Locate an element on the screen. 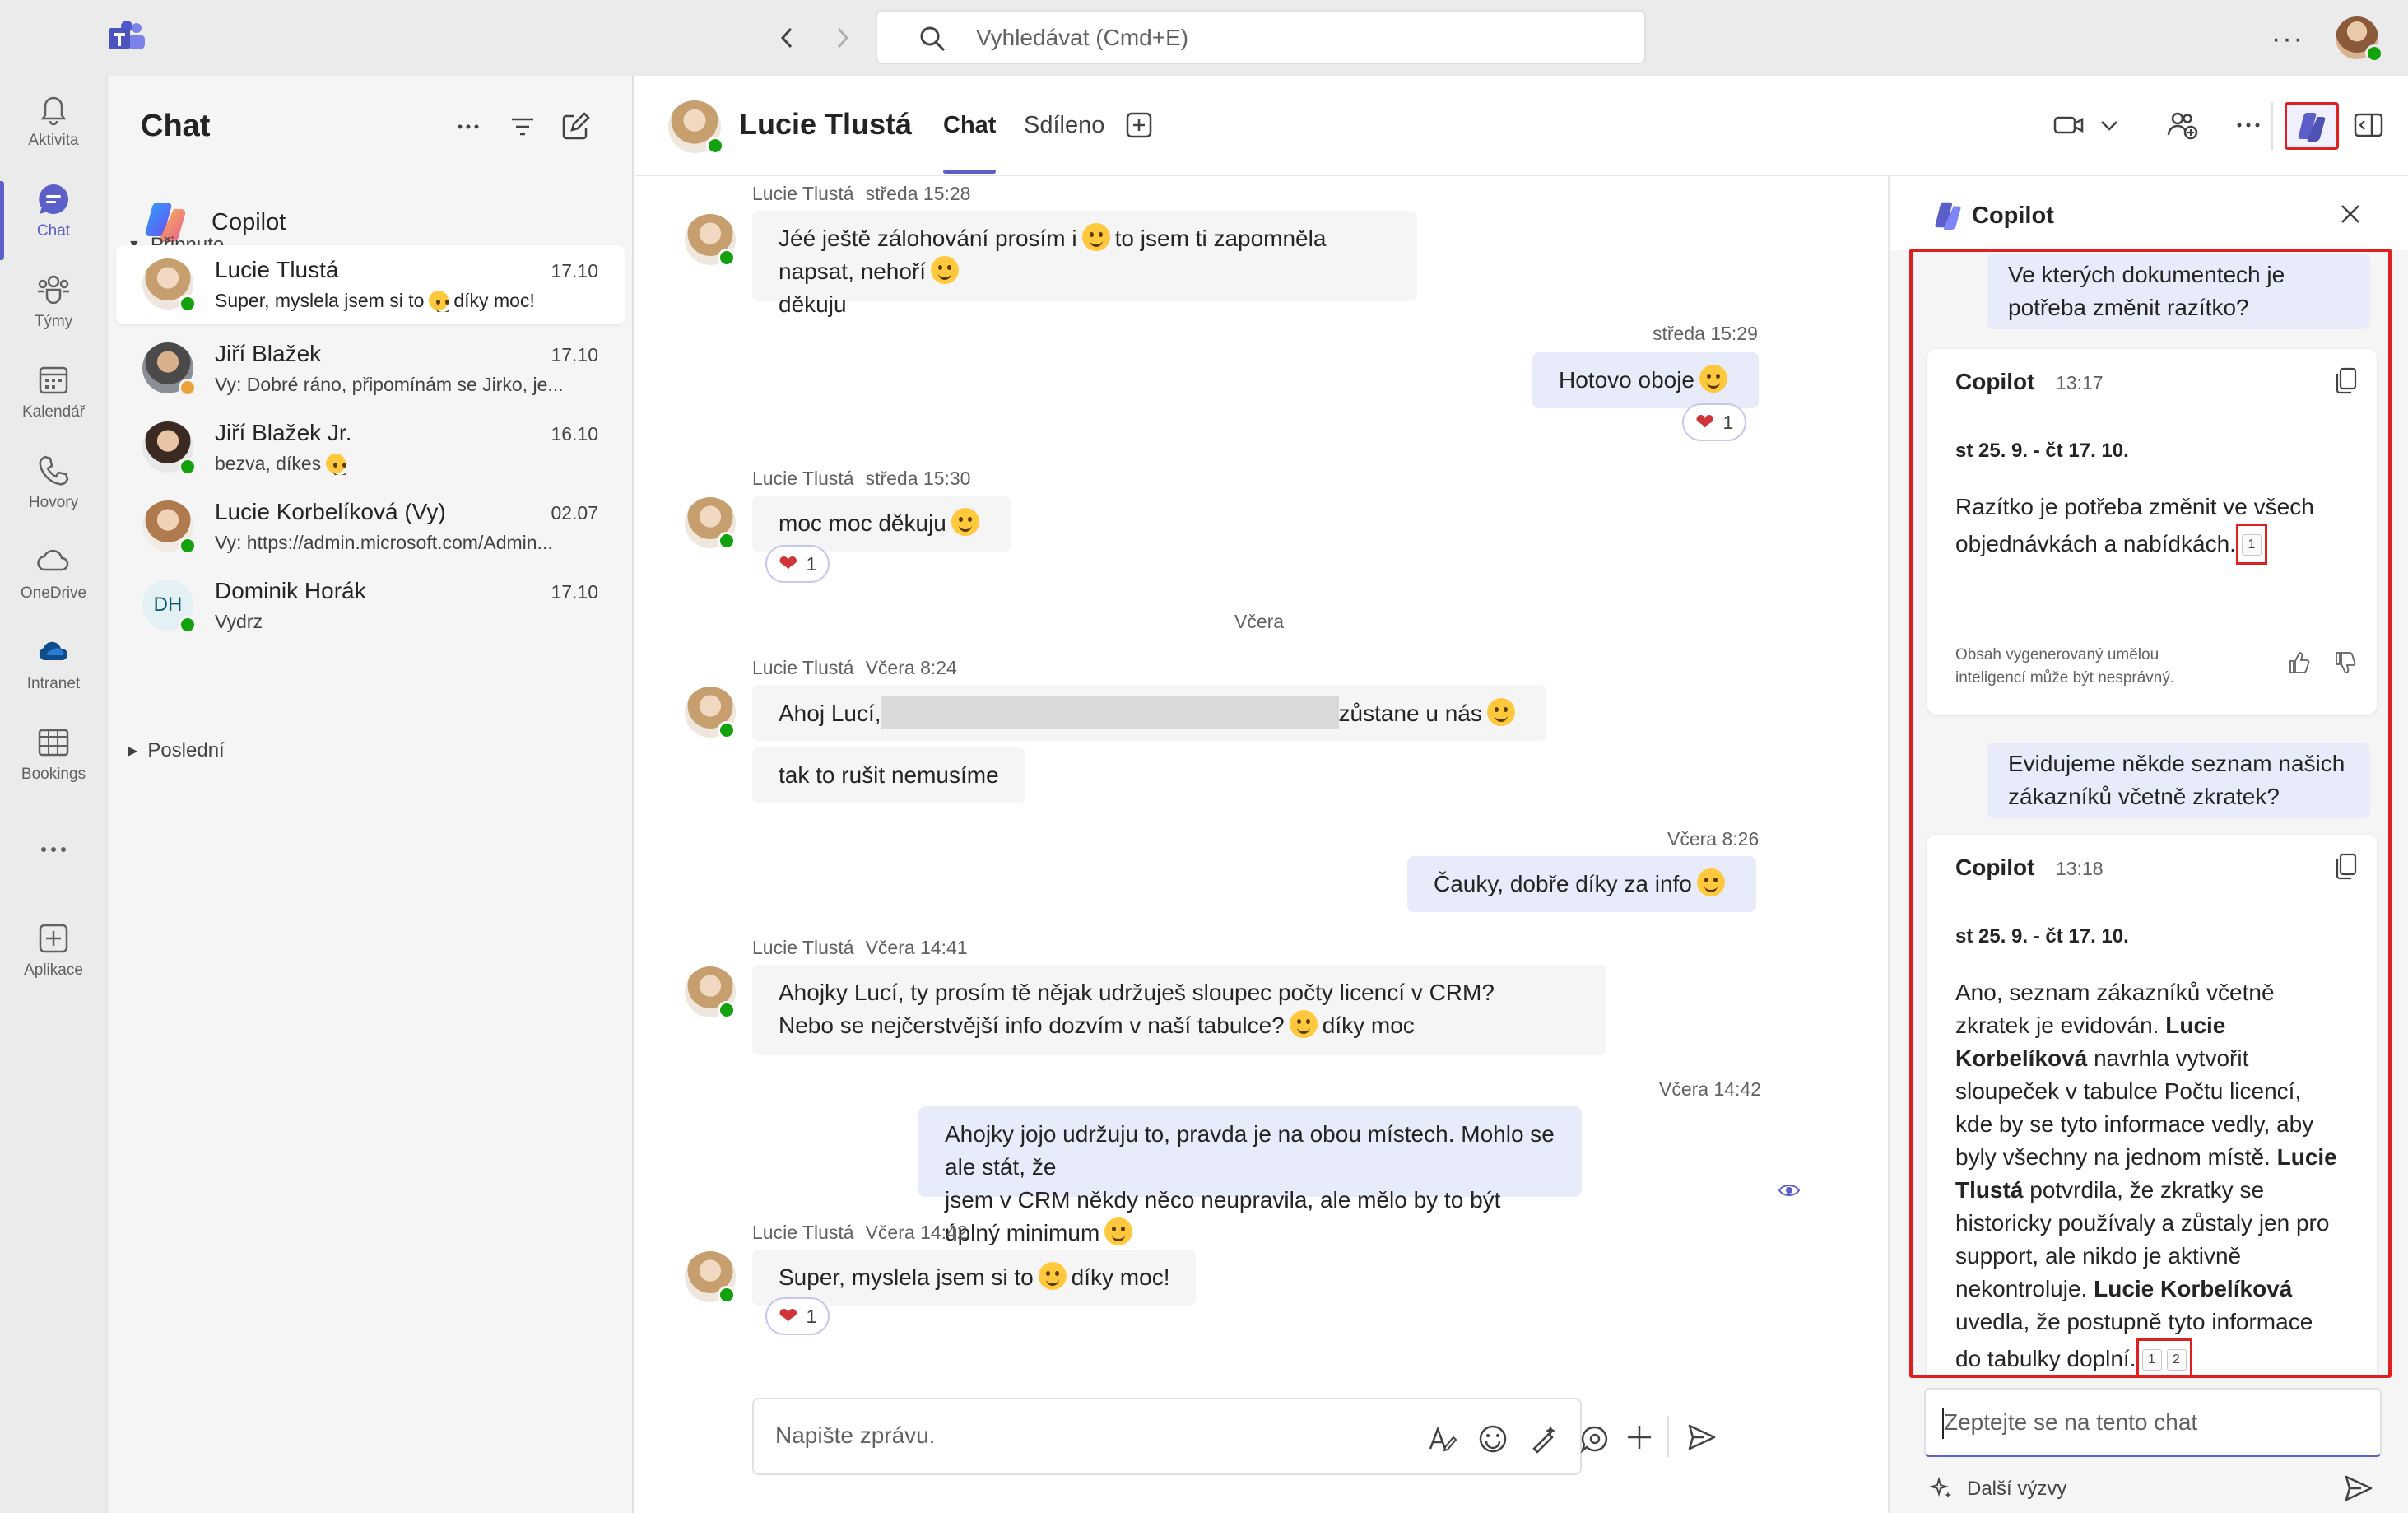 This screenshot has height=1513, width=2408. message-bubble: tak to rušit nemusíme is located at coordinates (888, 775).